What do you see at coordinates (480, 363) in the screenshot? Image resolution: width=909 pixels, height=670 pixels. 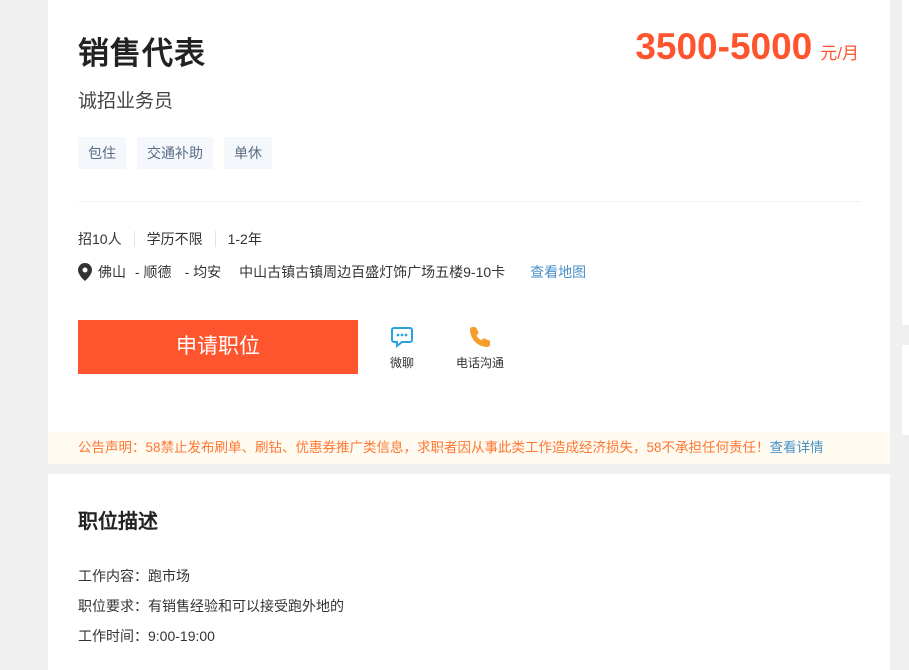 I see `phone-label: 电话沟通` at bounding box center [480, 363].